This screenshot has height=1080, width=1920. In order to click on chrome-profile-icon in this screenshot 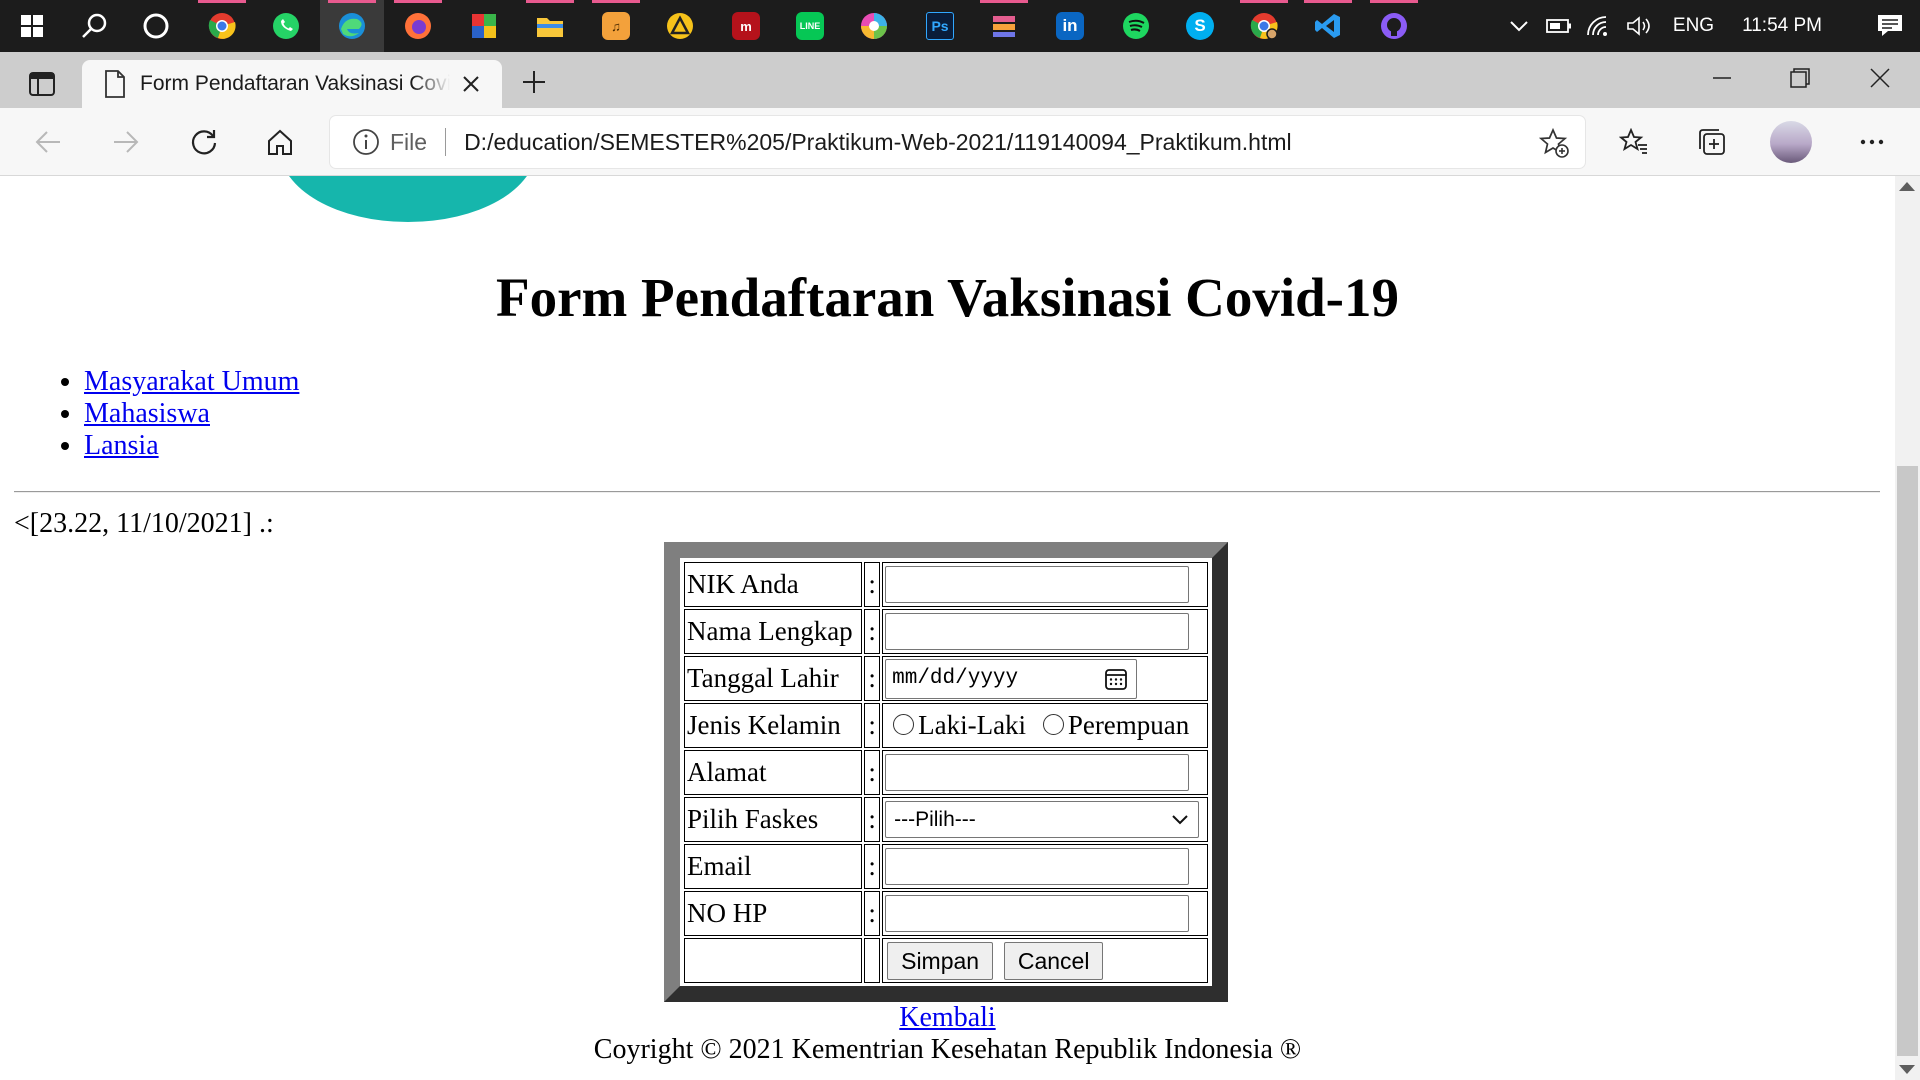, I will do `click(1264, 26)`.